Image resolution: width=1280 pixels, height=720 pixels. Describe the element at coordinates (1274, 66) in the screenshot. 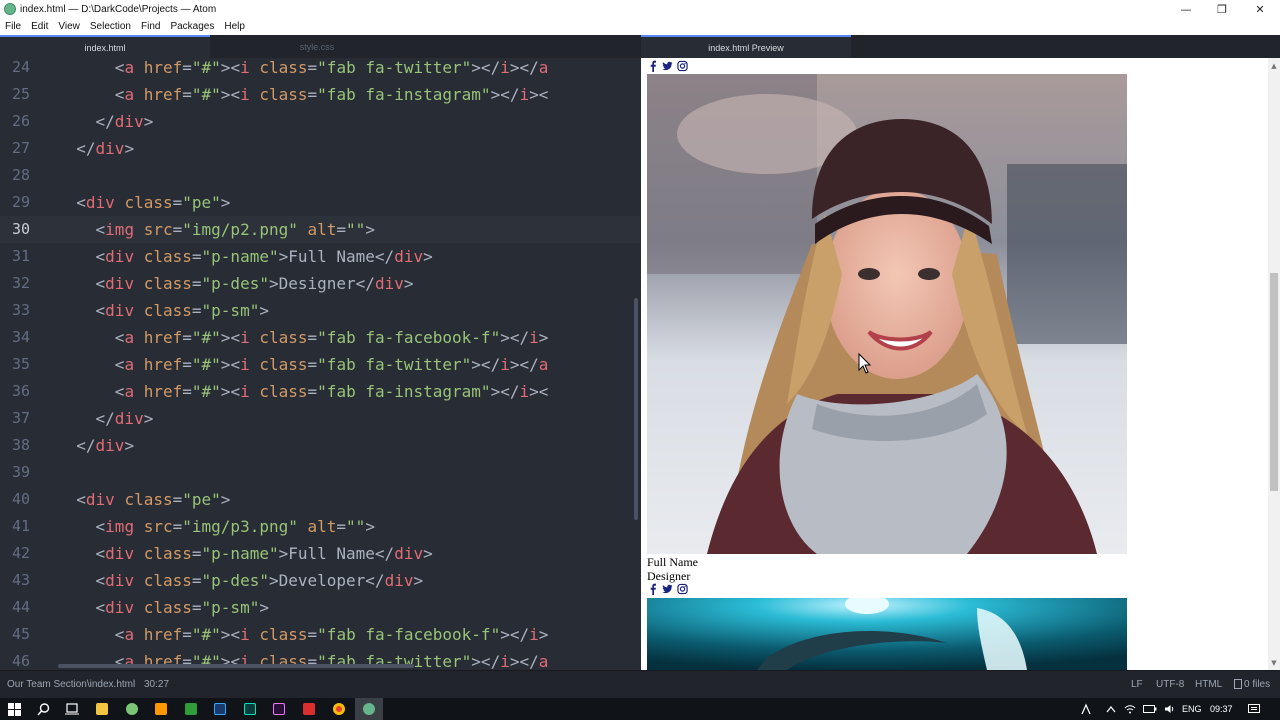

I see `preview-scroll-up-arrow: ▲` at that location.